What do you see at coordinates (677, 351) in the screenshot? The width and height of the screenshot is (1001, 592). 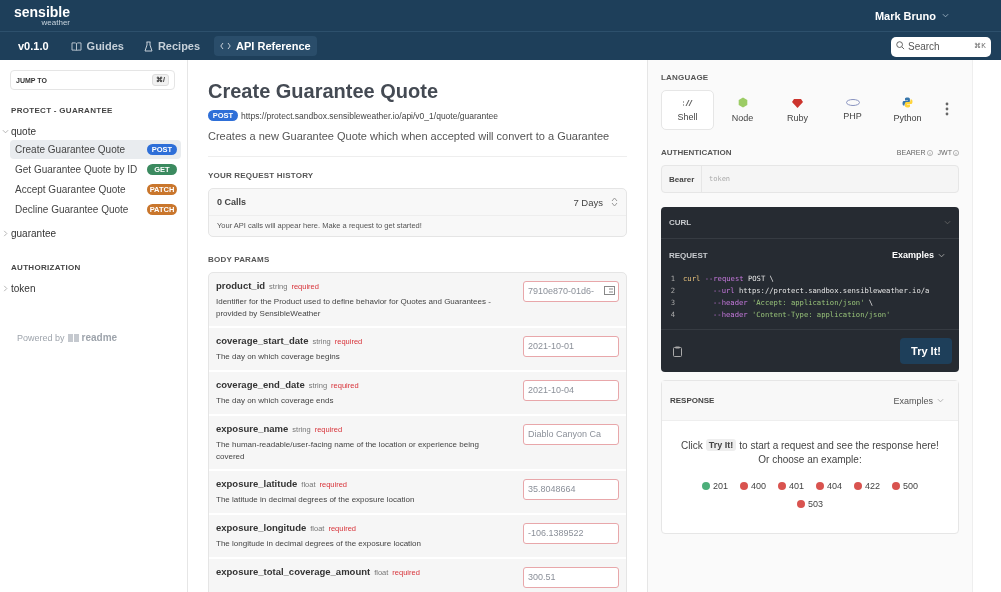 I see `clipboard-icon` at bounding box center [677, 351].